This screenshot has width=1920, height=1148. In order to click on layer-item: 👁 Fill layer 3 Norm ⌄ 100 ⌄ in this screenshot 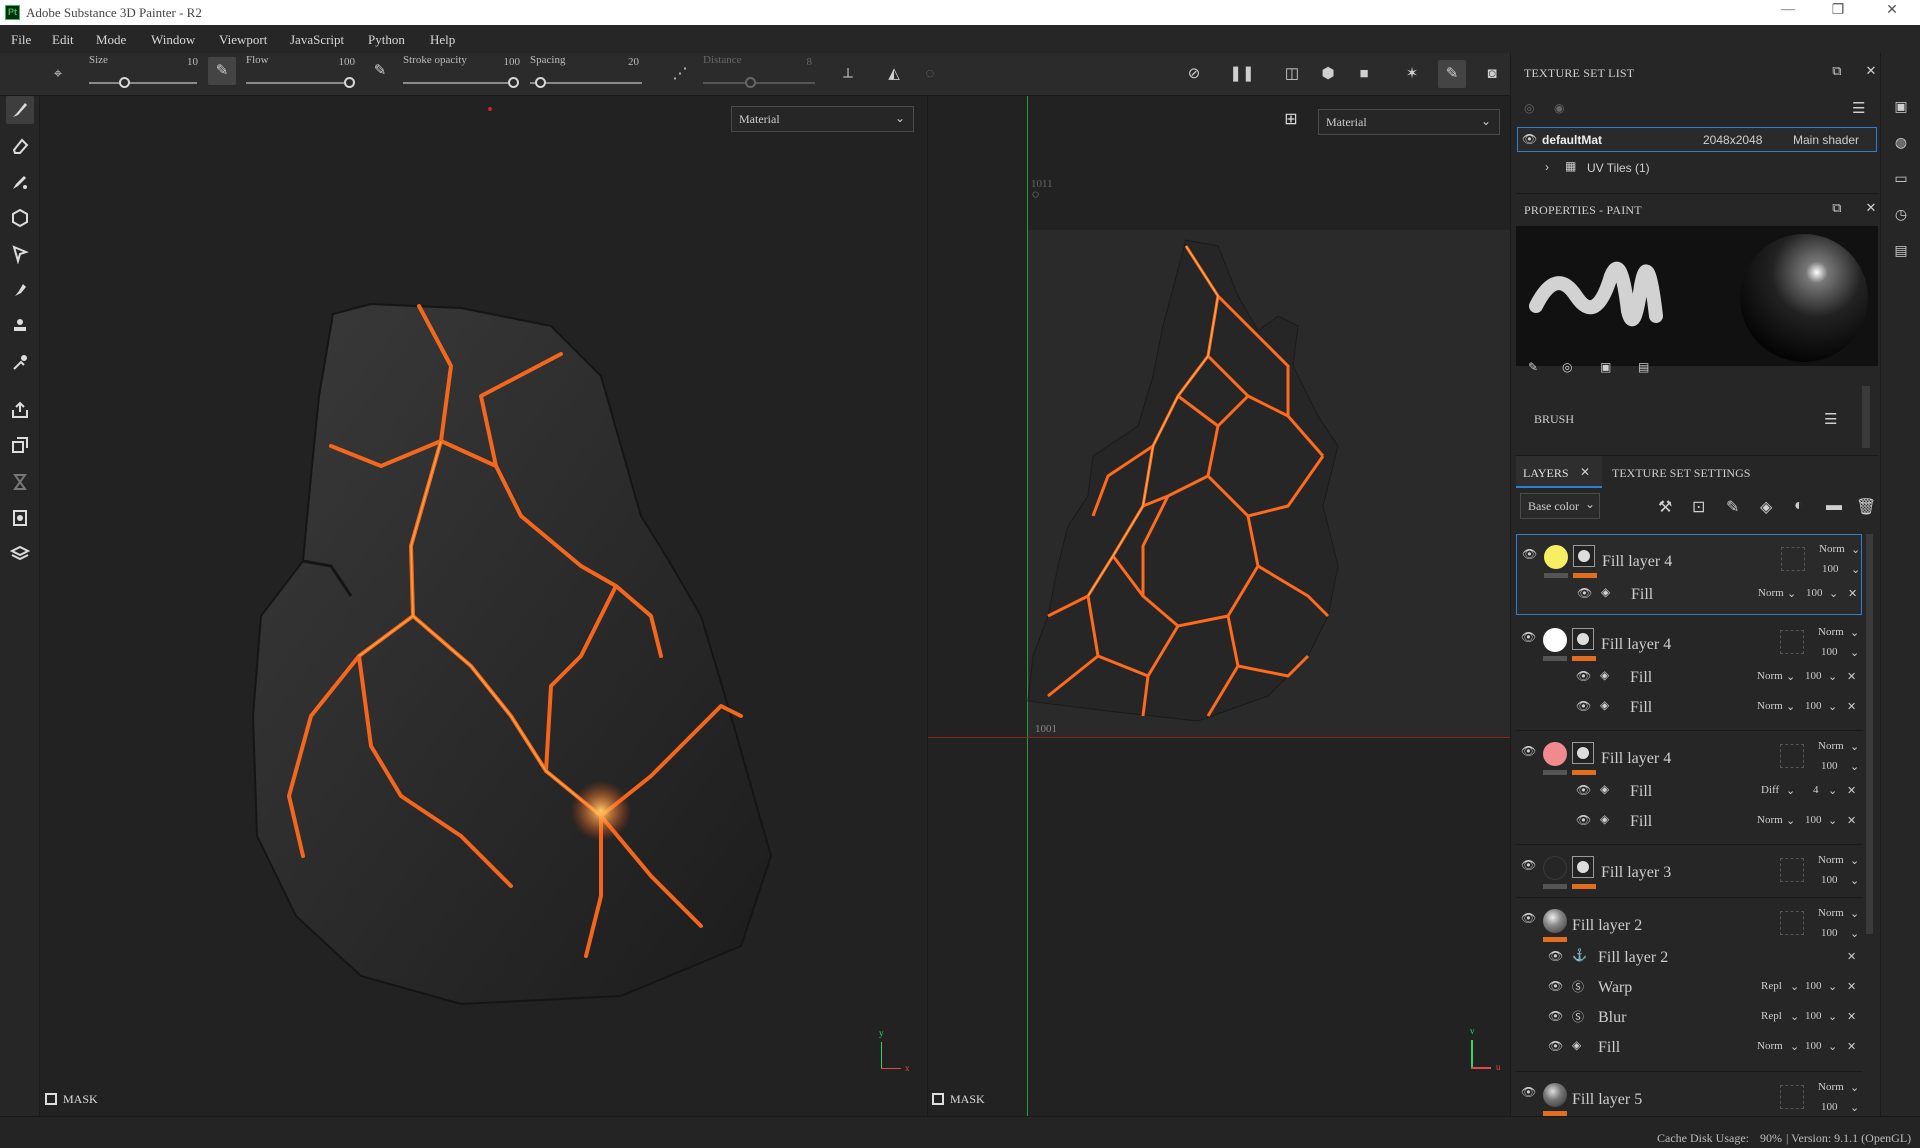, I will do `click(1689, 872)`.